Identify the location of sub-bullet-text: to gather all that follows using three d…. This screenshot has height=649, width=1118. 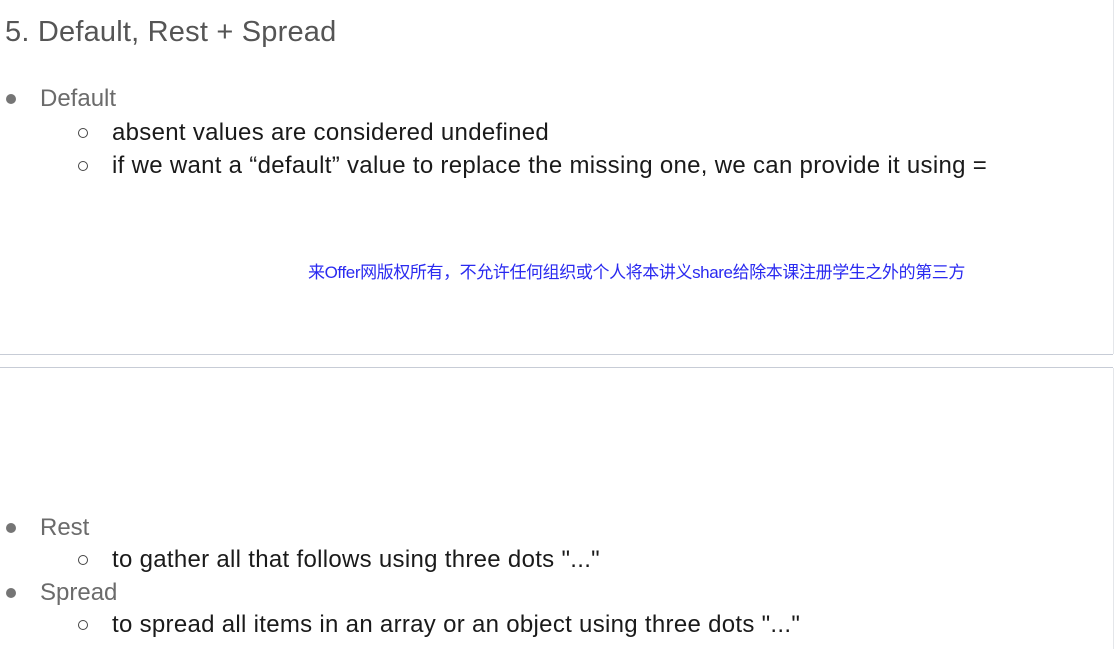
(356, 559).